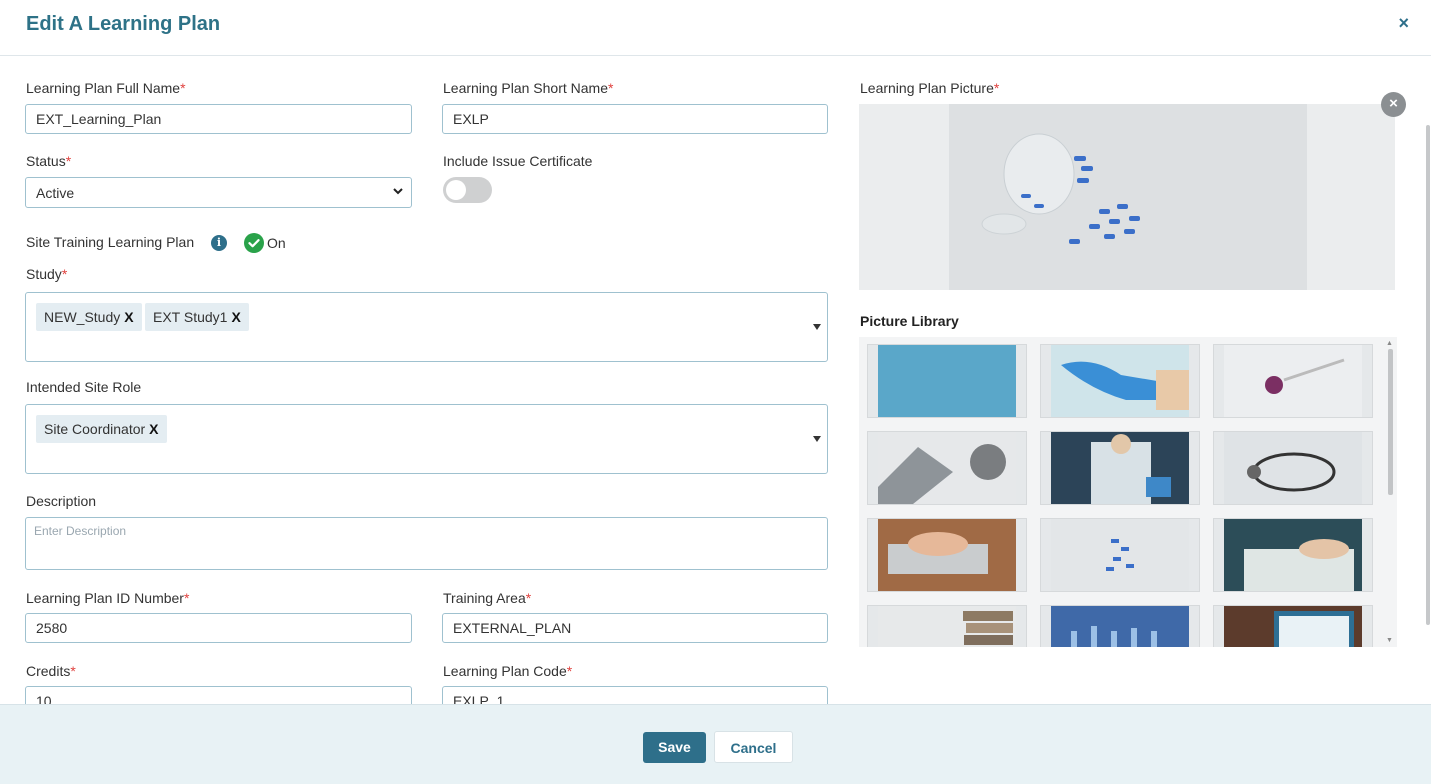 Image resolution: width=1431 pixels, height=784 pixels. I want to click on training-area-label-text: Training Area, so click(484, 598).